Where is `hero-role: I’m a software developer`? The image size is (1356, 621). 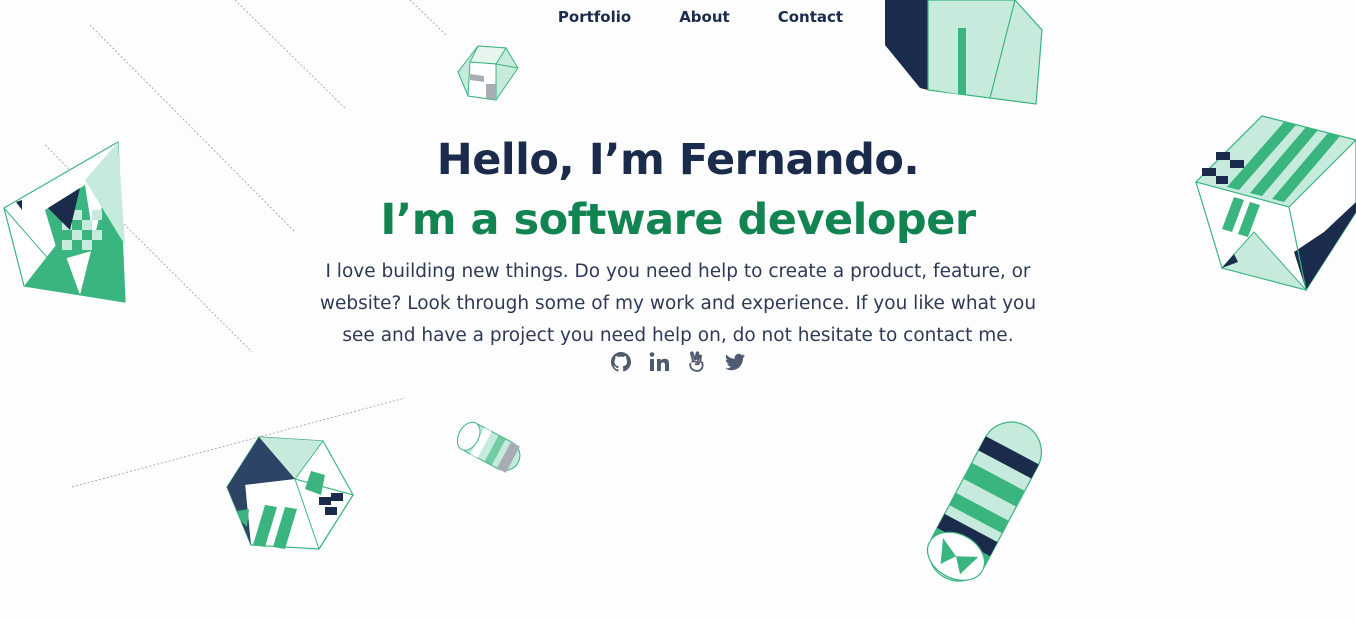
hero-role: I’m a software developer is located at coordinates (678, 220).